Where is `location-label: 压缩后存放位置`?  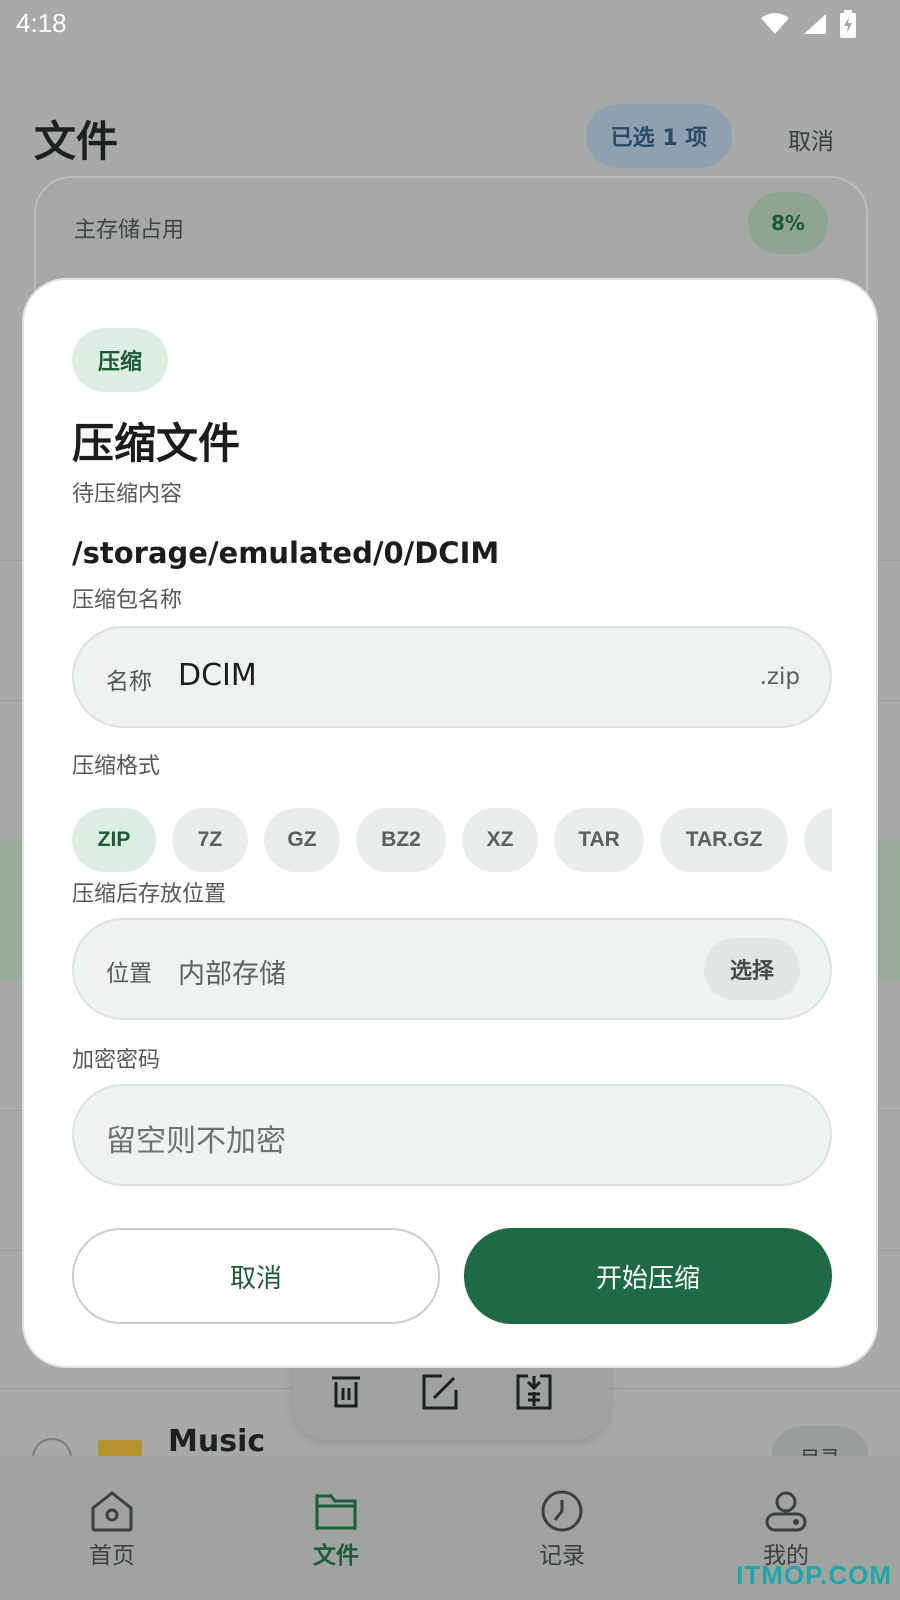
location-label: 压缩后存放位置 is located at coordinates (149, 894).